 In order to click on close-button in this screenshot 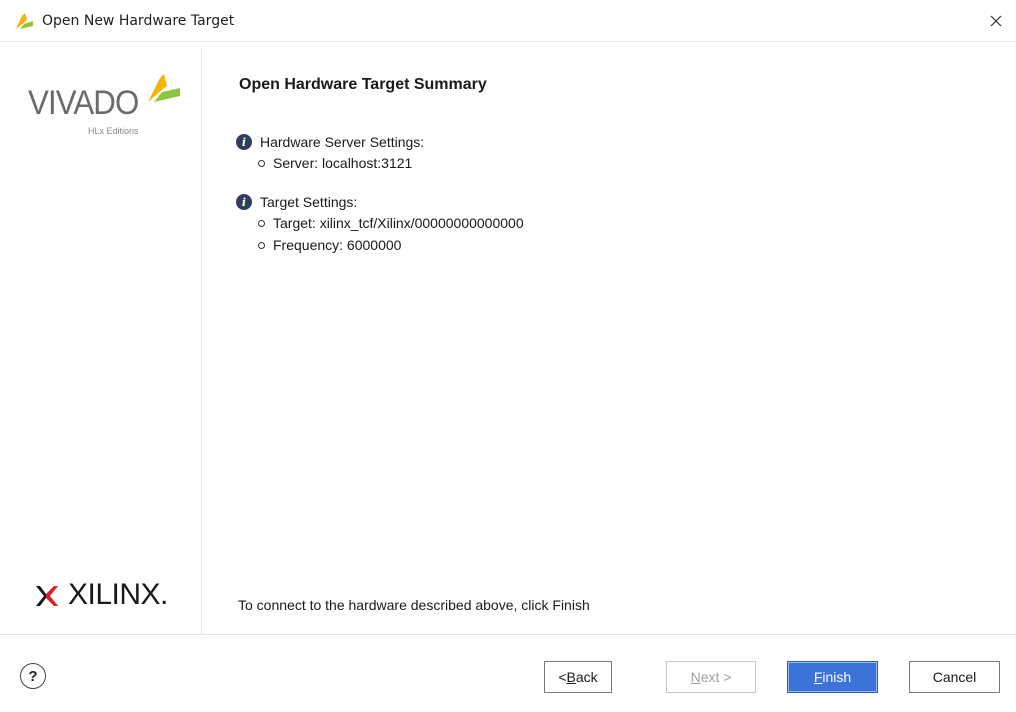, I will do `click(996, 21)`.